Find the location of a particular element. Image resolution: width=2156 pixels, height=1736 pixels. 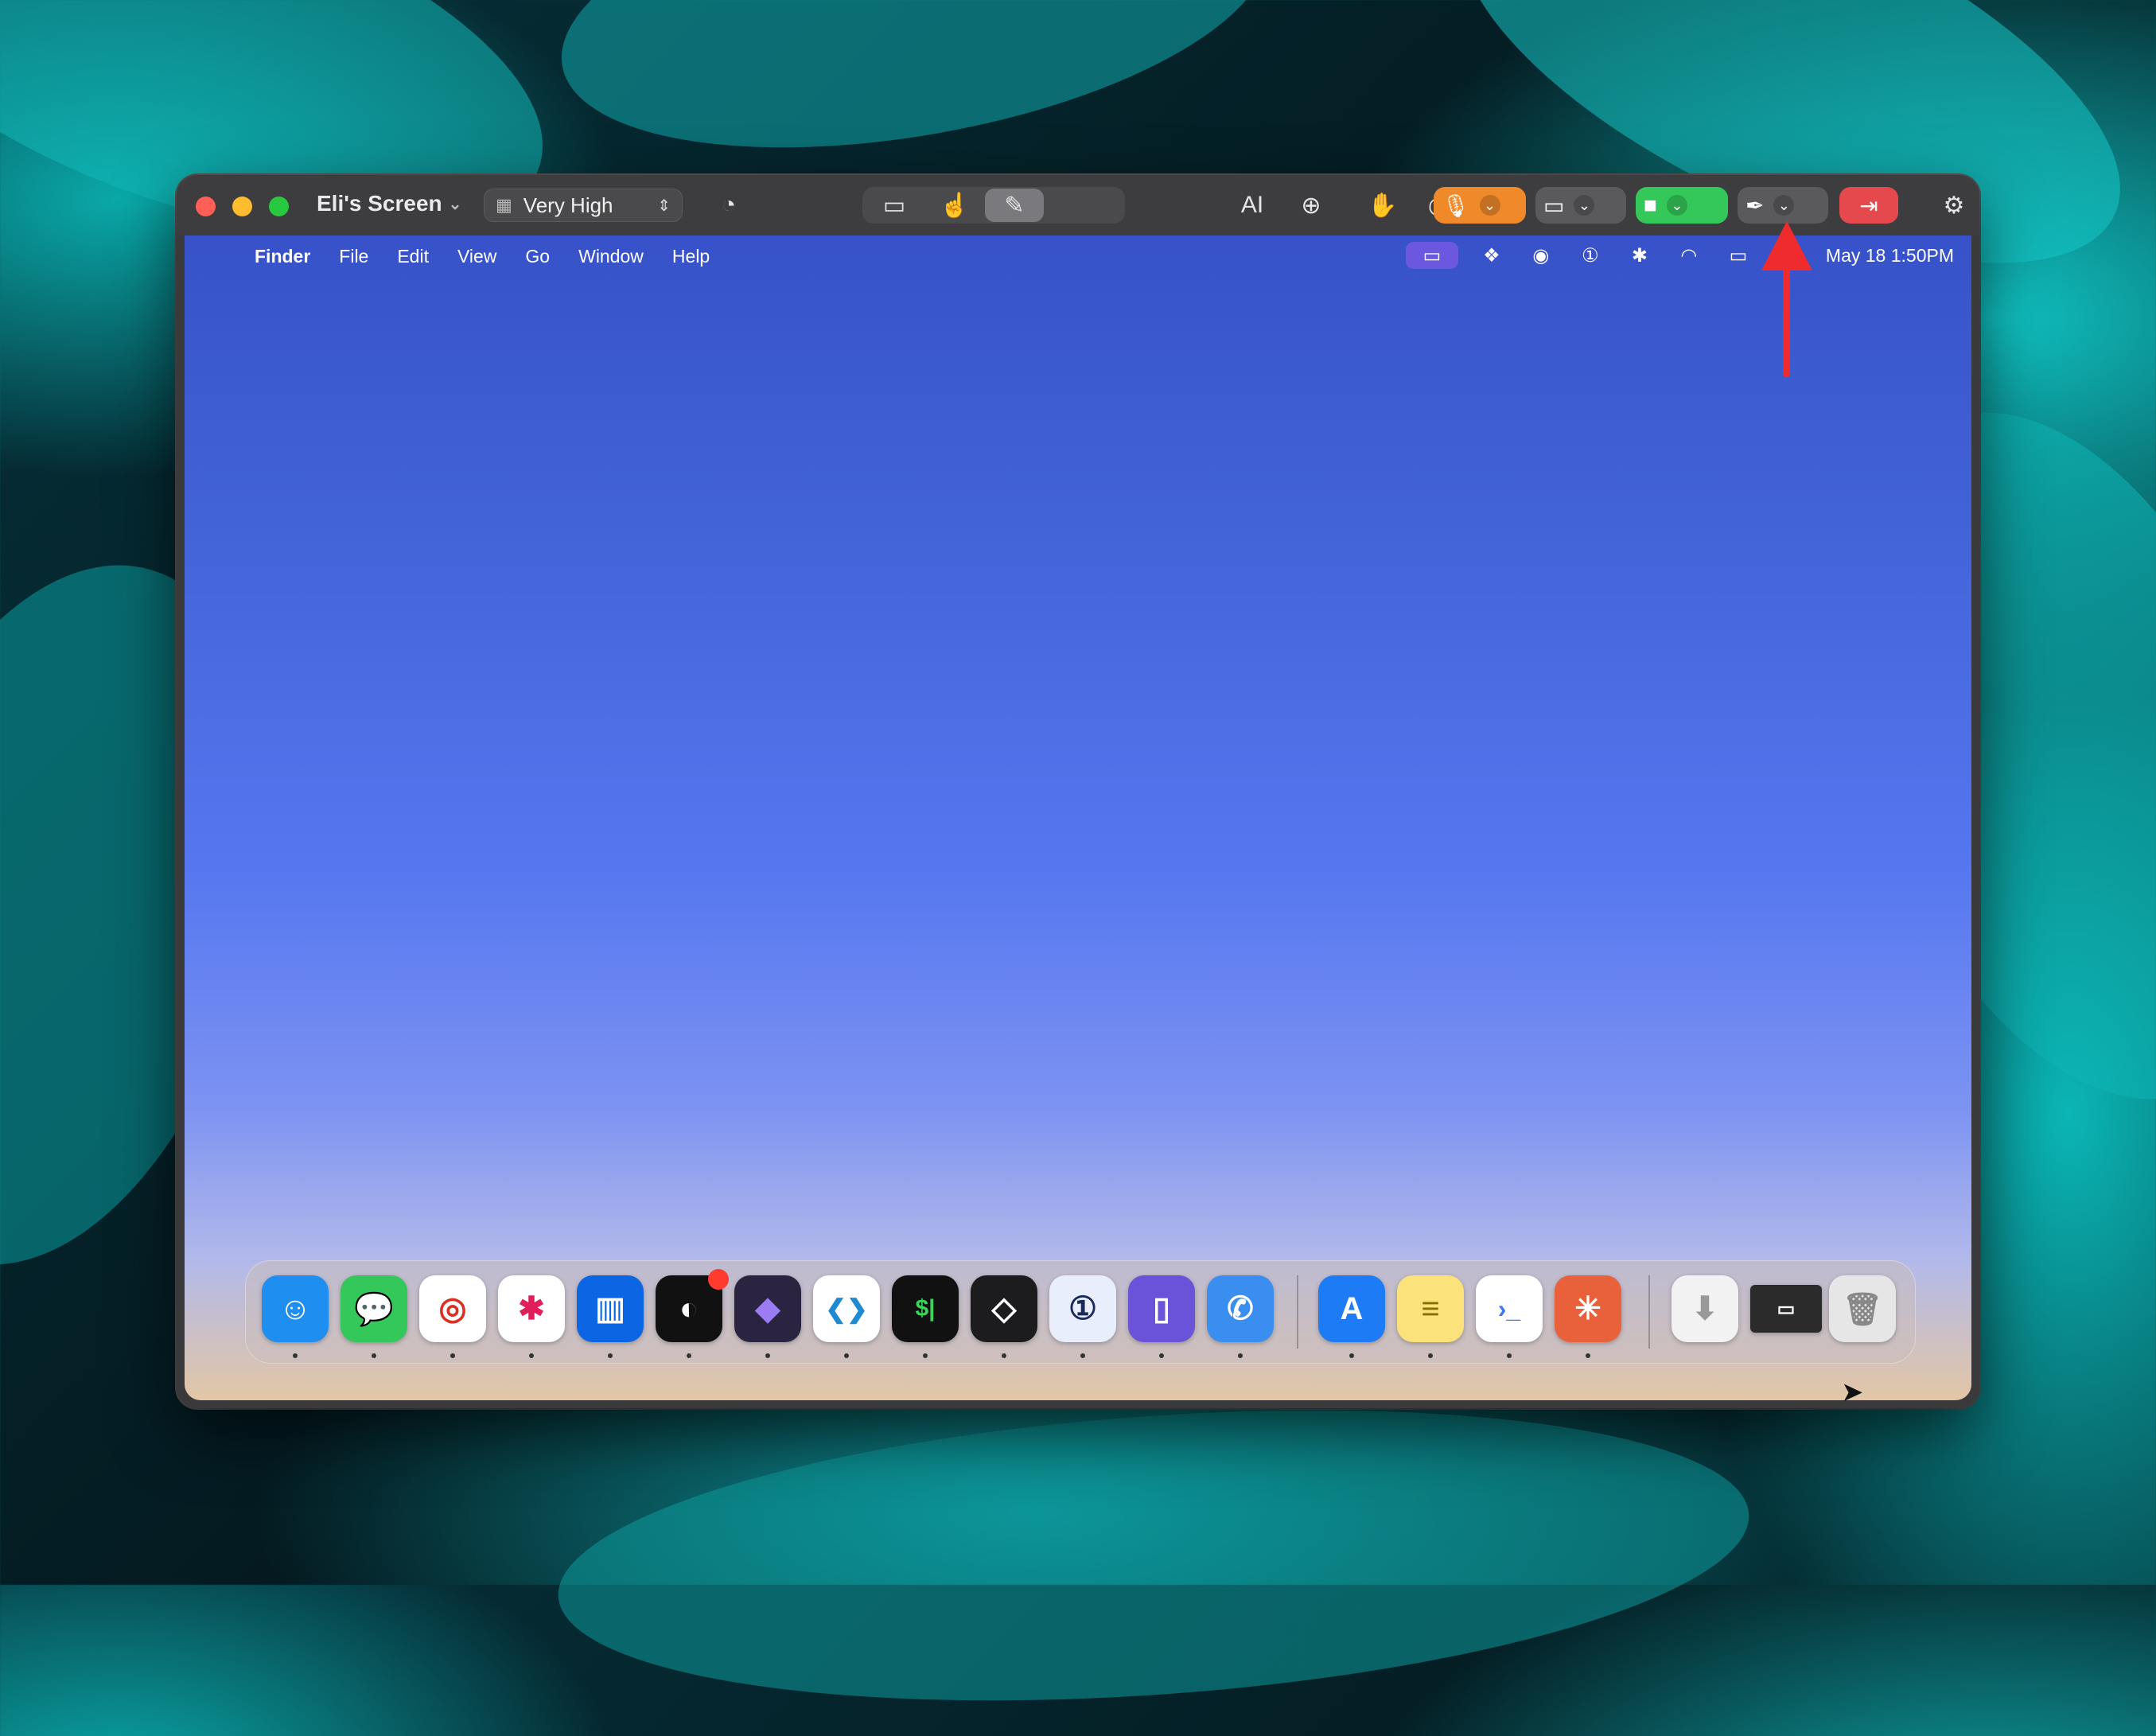

wave-hand-icon: ✋ is located at coordinates (1382, 205).